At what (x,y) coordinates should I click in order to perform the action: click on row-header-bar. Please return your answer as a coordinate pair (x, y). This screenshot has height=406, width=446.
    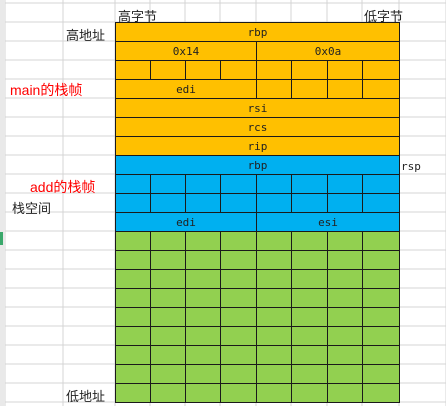
    Looking at the image, I should click on (2, 203).